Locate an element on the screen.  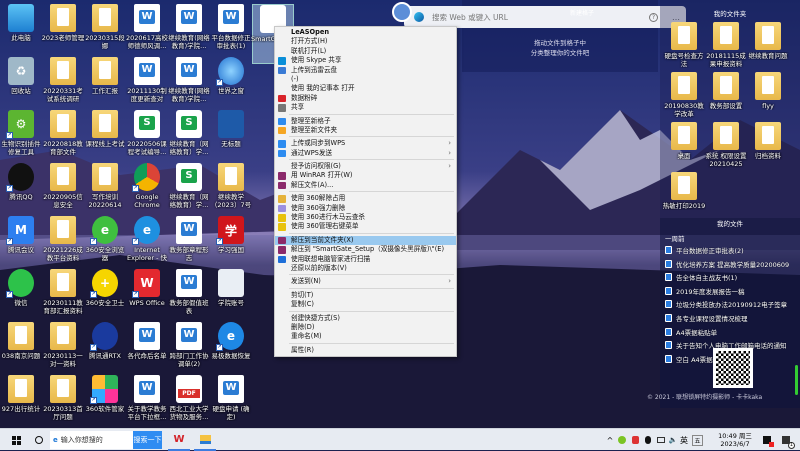
desktop-icon-folder: 20220905信息安全 is located at coordinates (63, 186).